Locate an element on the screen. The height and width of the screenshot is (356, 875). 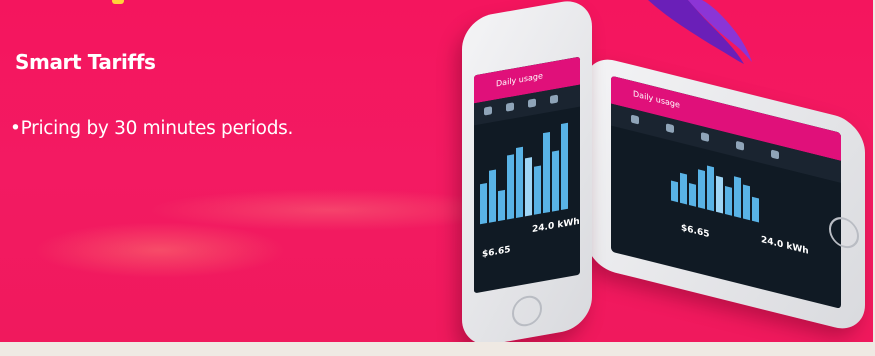
usage-chart is located at coordinates (528, 171).